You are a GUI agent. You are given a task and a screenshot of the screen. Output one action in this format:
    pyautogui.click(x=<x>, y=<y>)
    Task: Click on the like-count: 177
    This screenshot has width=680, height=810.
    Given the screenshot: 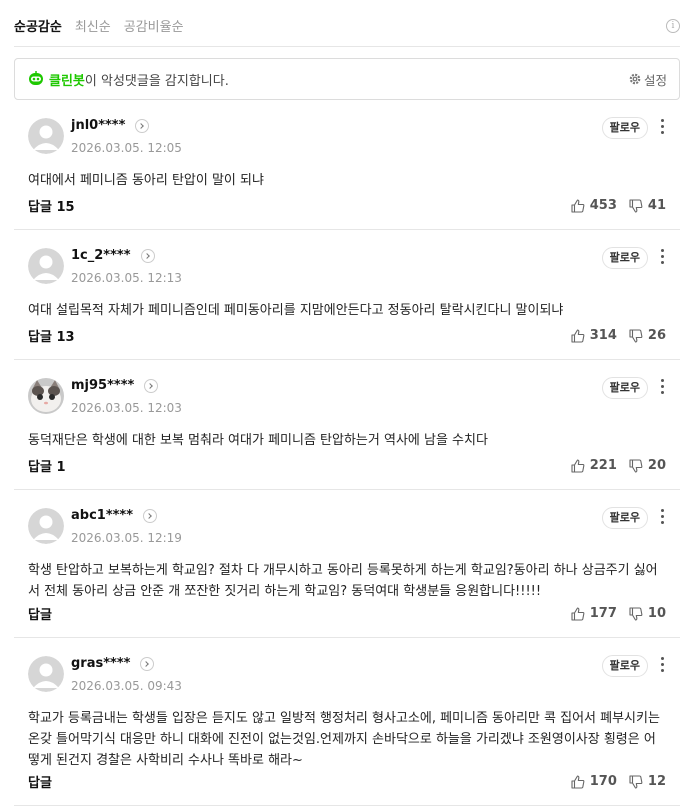 What is the action you would take?
    pyautogui.click(x=603, y=613)
    